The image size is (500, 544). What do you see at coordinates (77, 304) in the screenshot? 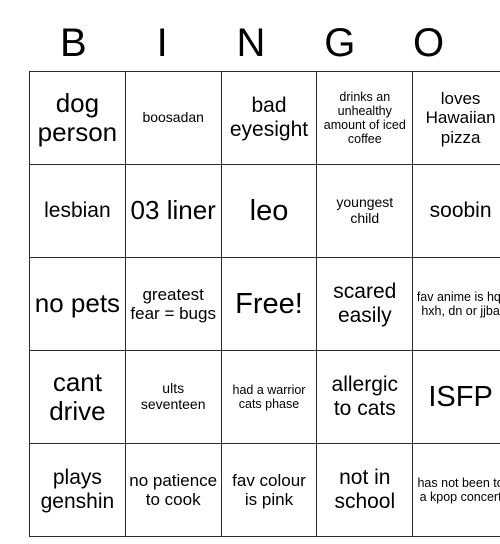
I see `bingo-cell: no pets` at bounding box center [77, 304].